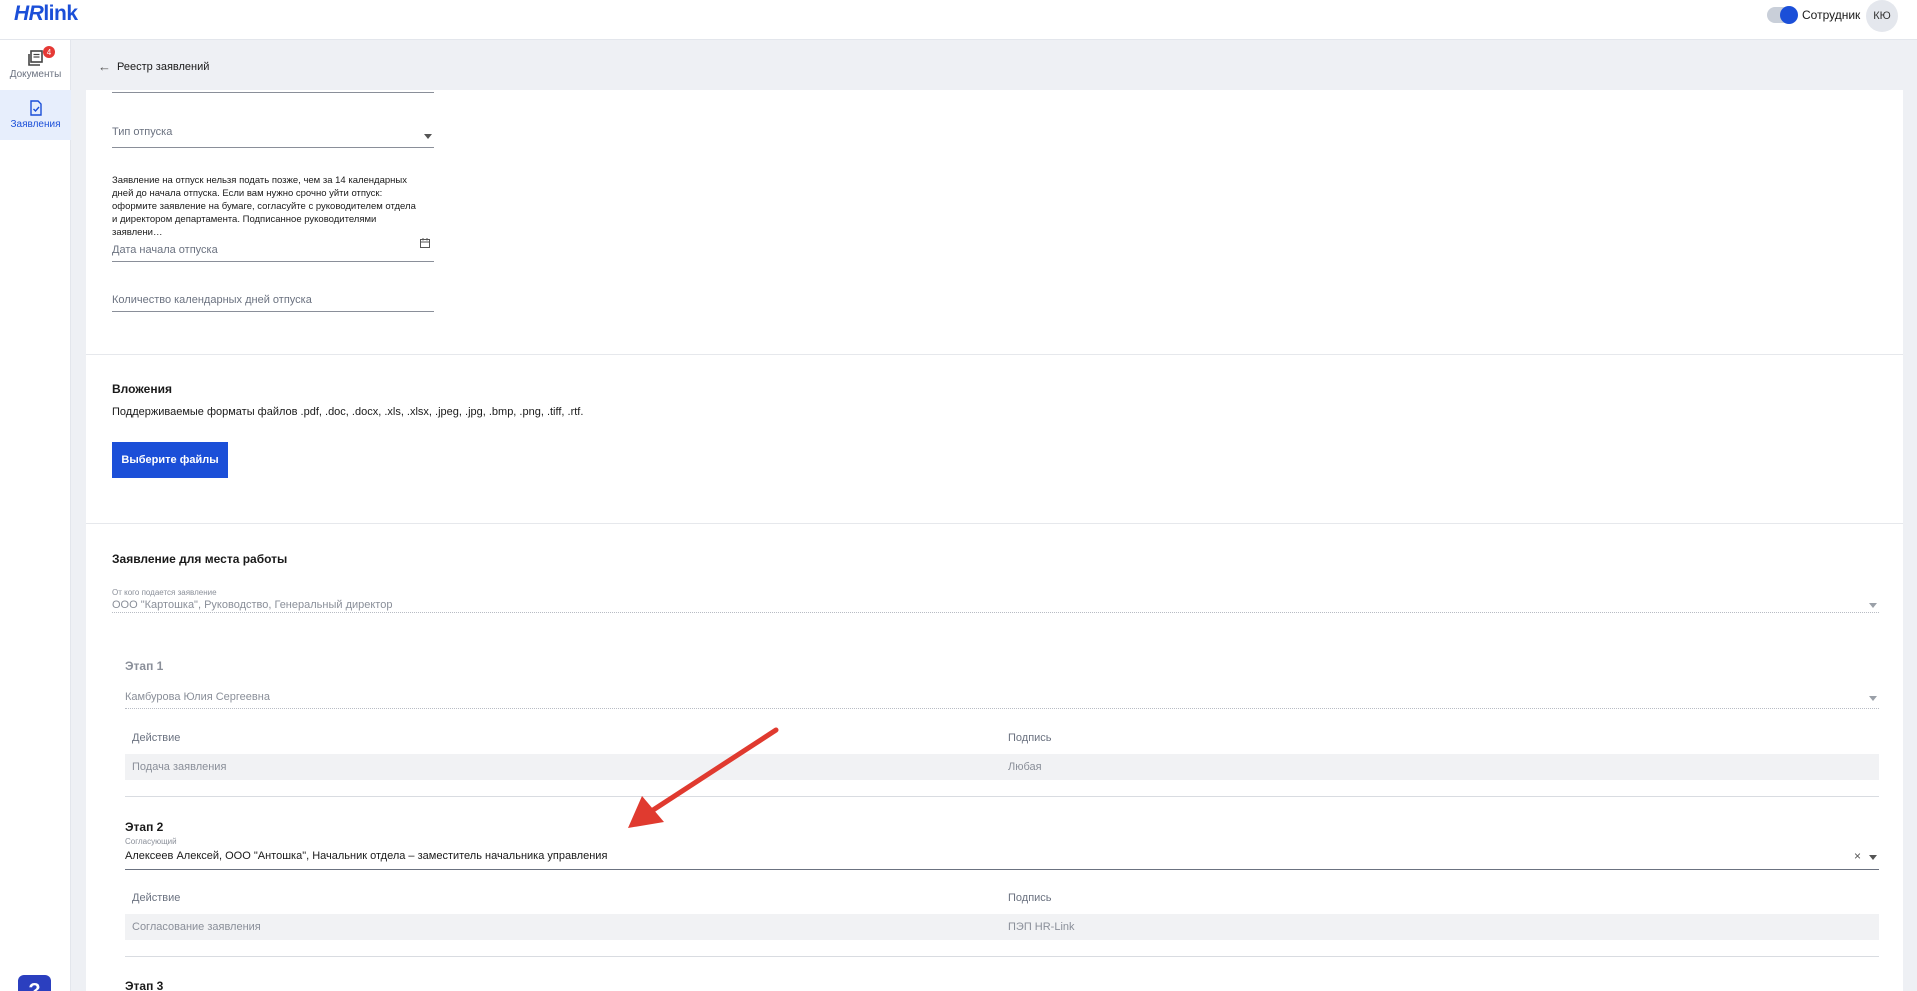 This screenshot has height=991, width=1917. What do you see at coordinates (273, 91) in the screenshot?
I see `previous-field-underline` at bounding box center [273, 91].